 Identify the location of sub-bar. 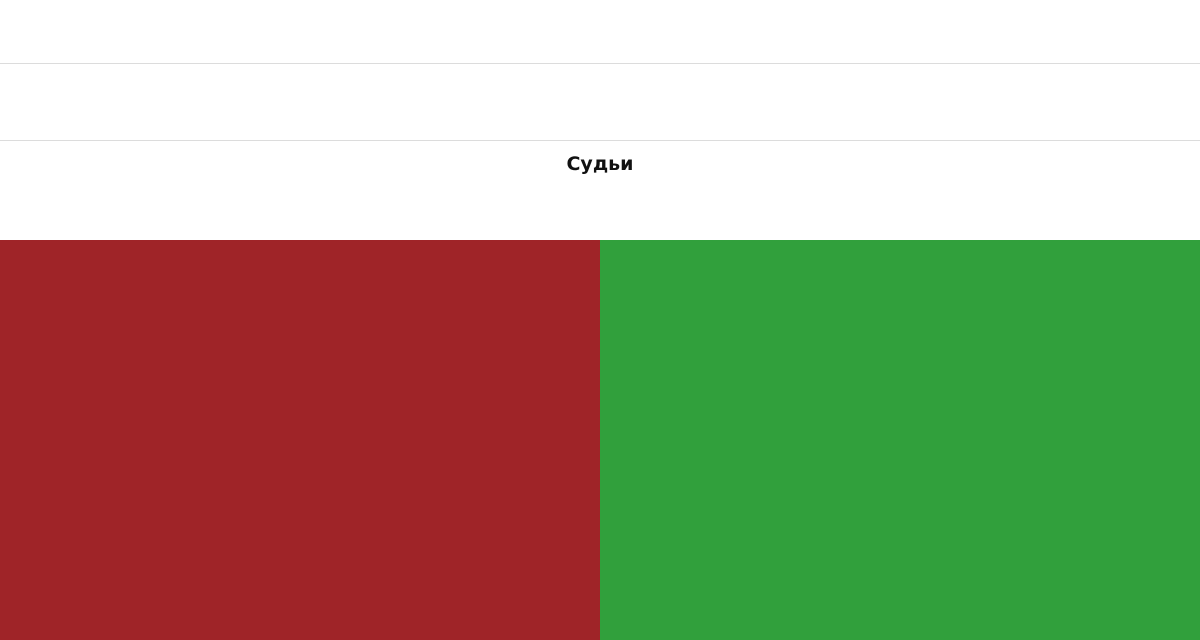
(600, 102).